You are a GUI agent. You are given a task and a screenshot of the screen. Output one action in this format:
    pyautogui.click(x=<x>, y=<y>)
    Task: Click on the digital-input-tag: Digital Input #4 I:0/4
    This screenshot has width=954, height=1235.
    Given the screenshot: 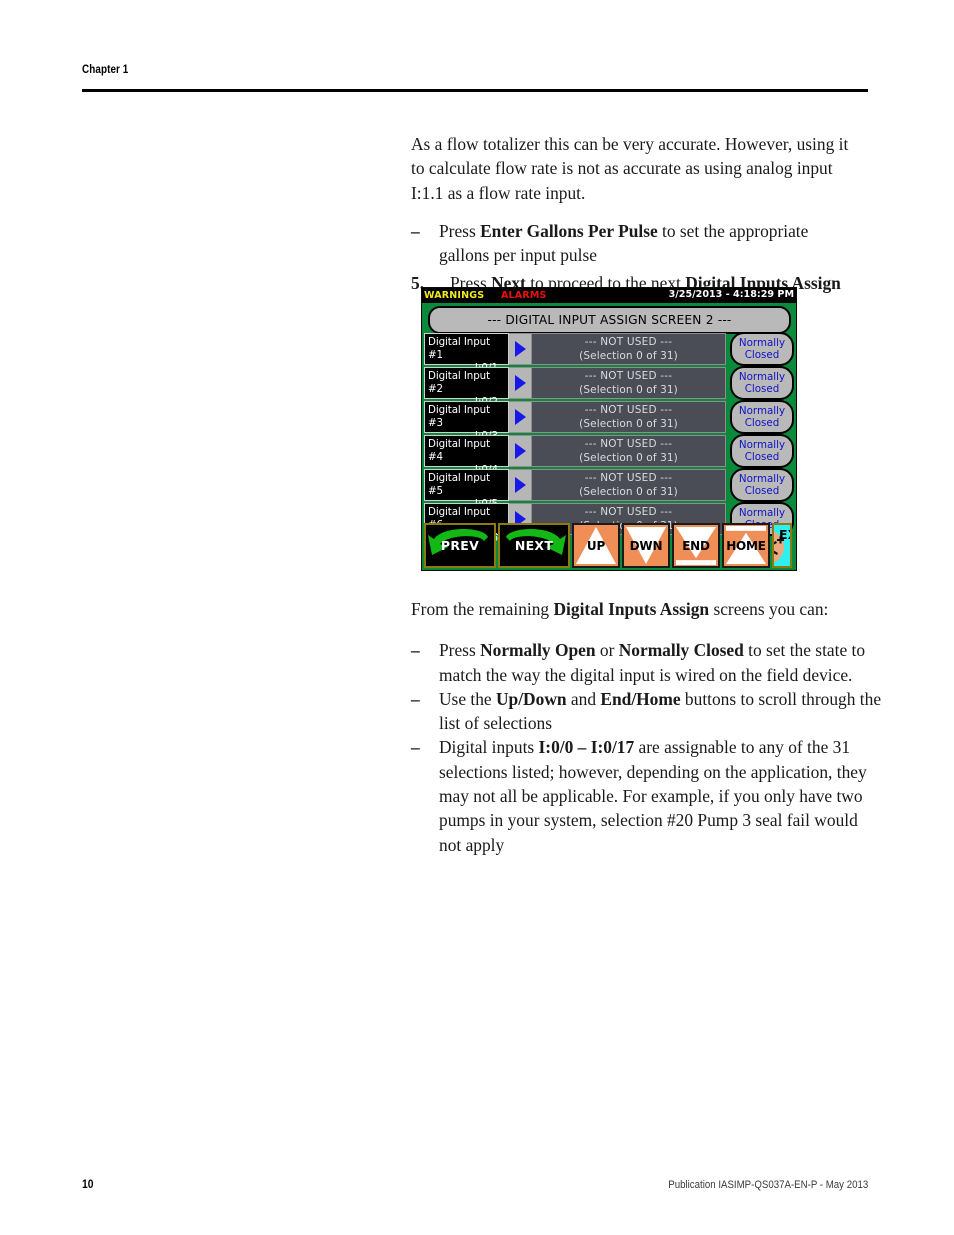 What is the action you would take?
    pyautogui.click(x=466, y=455)
    